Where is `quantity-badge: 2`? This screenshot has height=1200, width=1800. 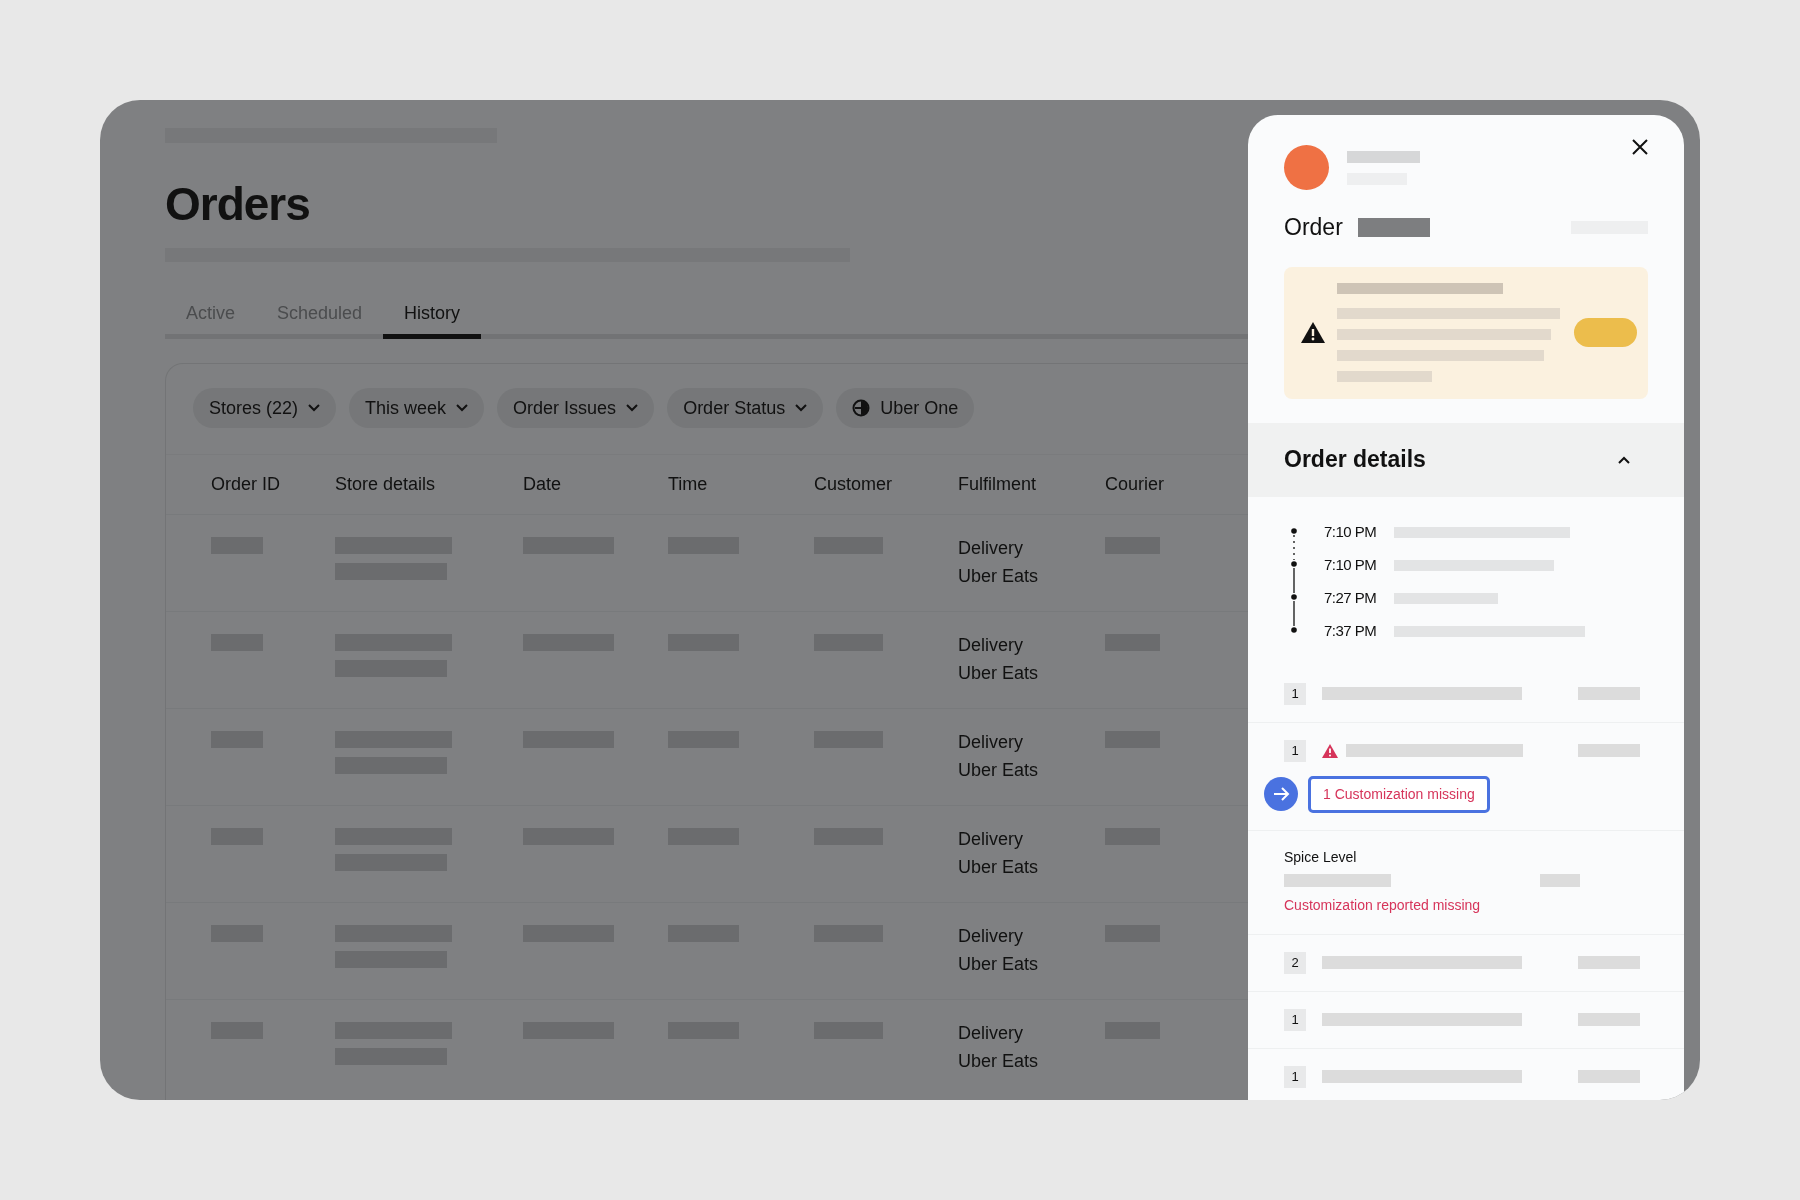
quantity-badge: 2 is located at coordinates (1295, 962).